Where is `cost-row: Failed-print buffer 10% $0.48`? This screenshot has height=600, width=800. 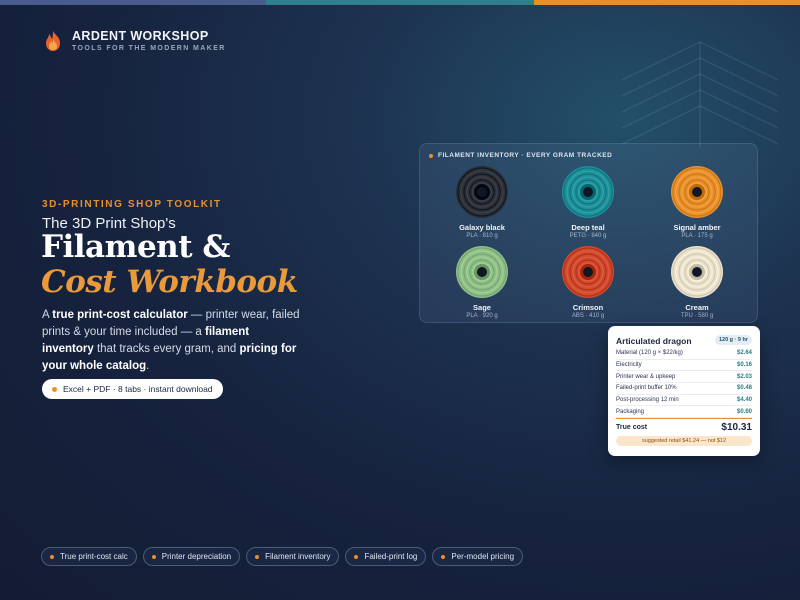
cost-row: Failed-print buffer 10% $0.48 is located at coordinates (684, 389).